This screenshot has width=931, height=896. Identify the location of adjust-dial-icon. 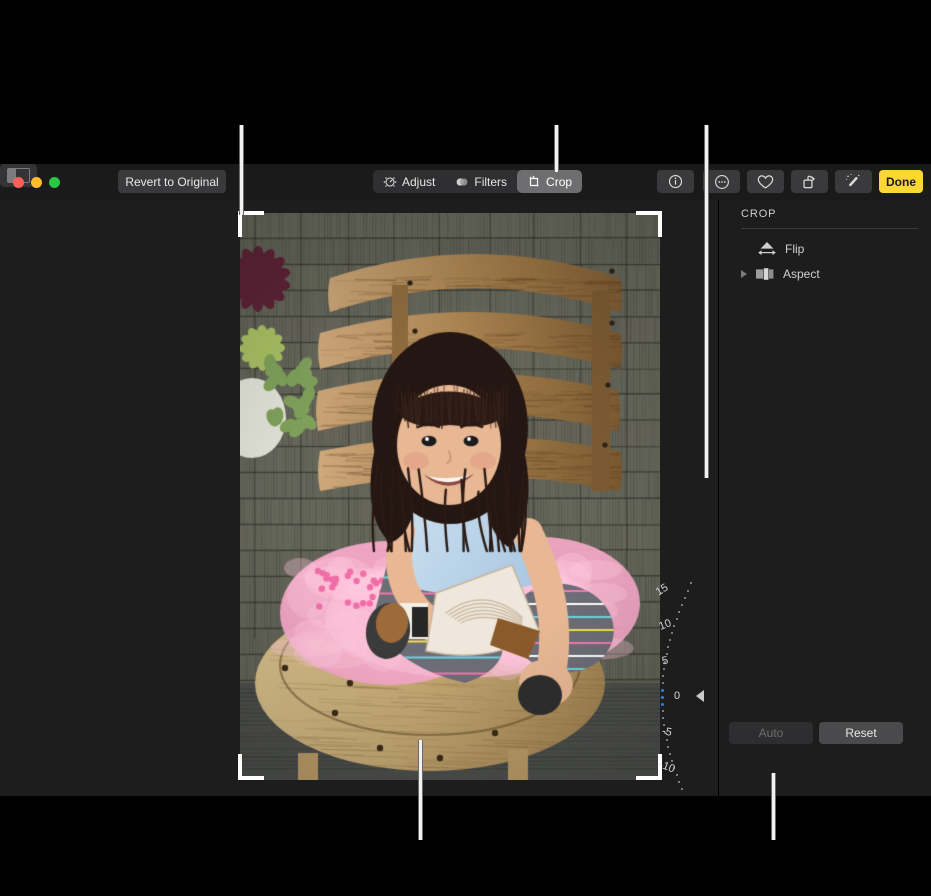
(390, 181).